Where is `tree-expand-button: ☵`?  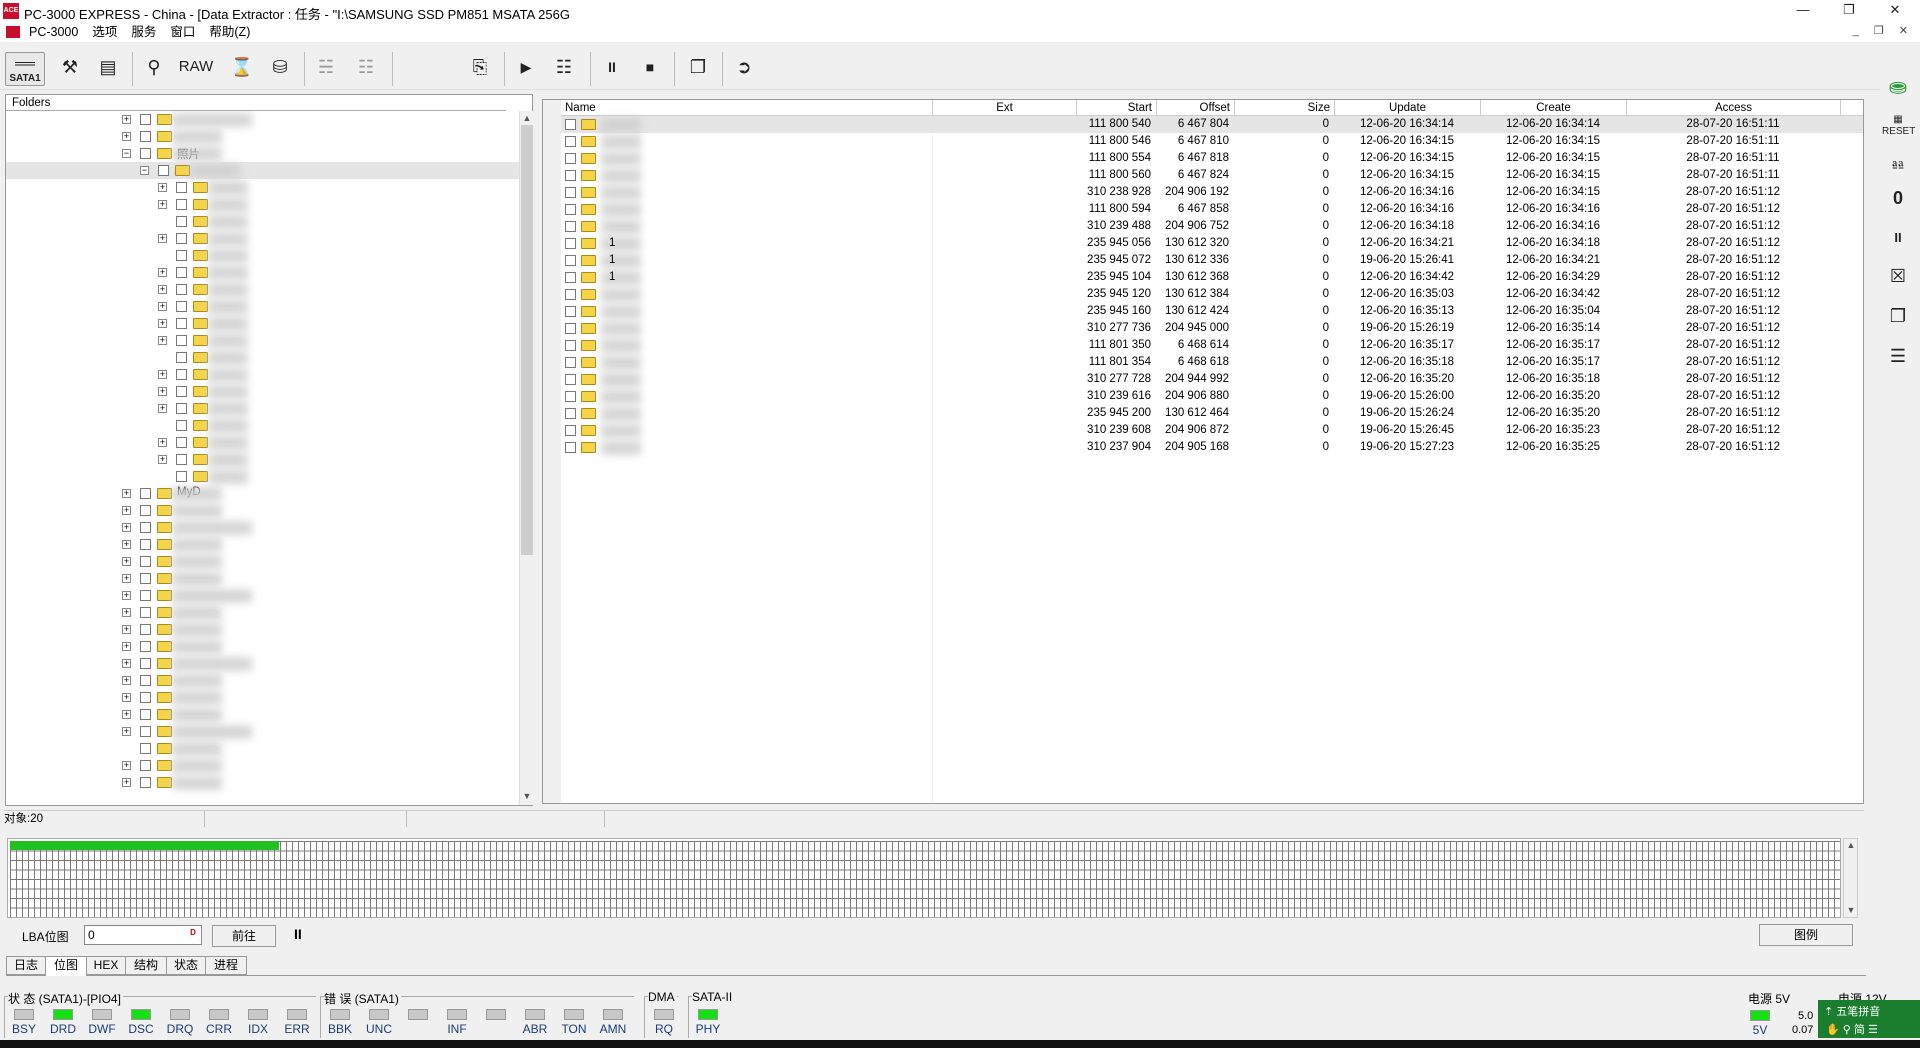
tree-expand-button: ☵ is located at coordinates (326, 69).